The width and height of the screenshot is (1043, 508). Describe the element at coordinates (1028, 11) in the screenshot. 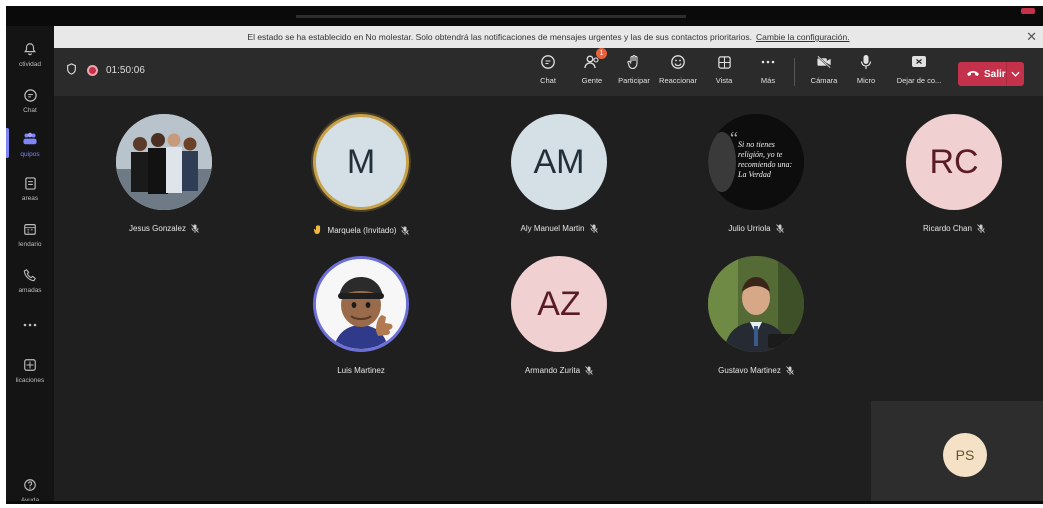

I see `recording-indicator` at that location.